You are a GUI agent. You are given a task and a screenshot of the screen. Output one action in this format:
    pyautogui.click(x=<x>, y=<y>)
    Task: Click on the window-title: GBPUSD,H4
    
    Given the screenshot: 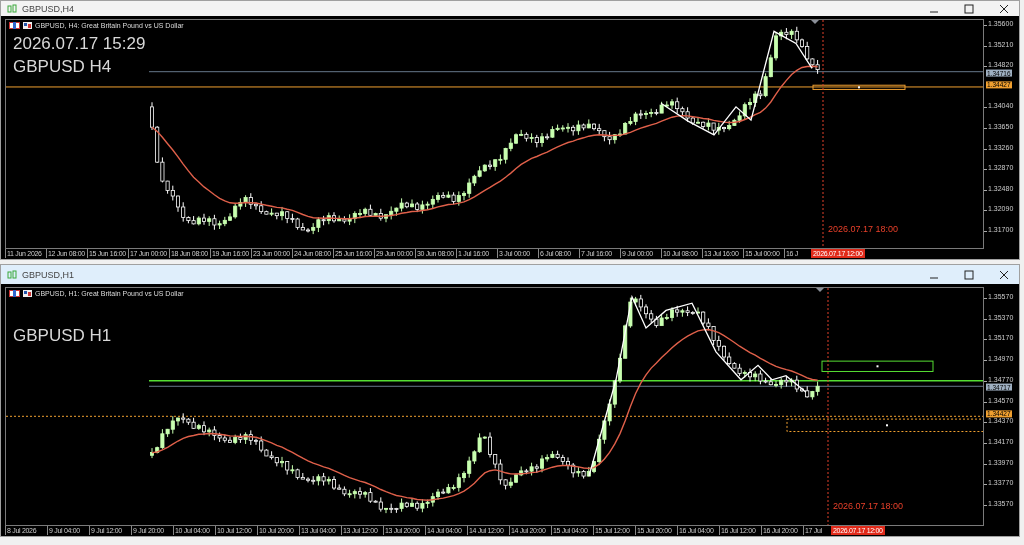 What is the action you would take?
    pyautogui.click(x=48, y=8)
    